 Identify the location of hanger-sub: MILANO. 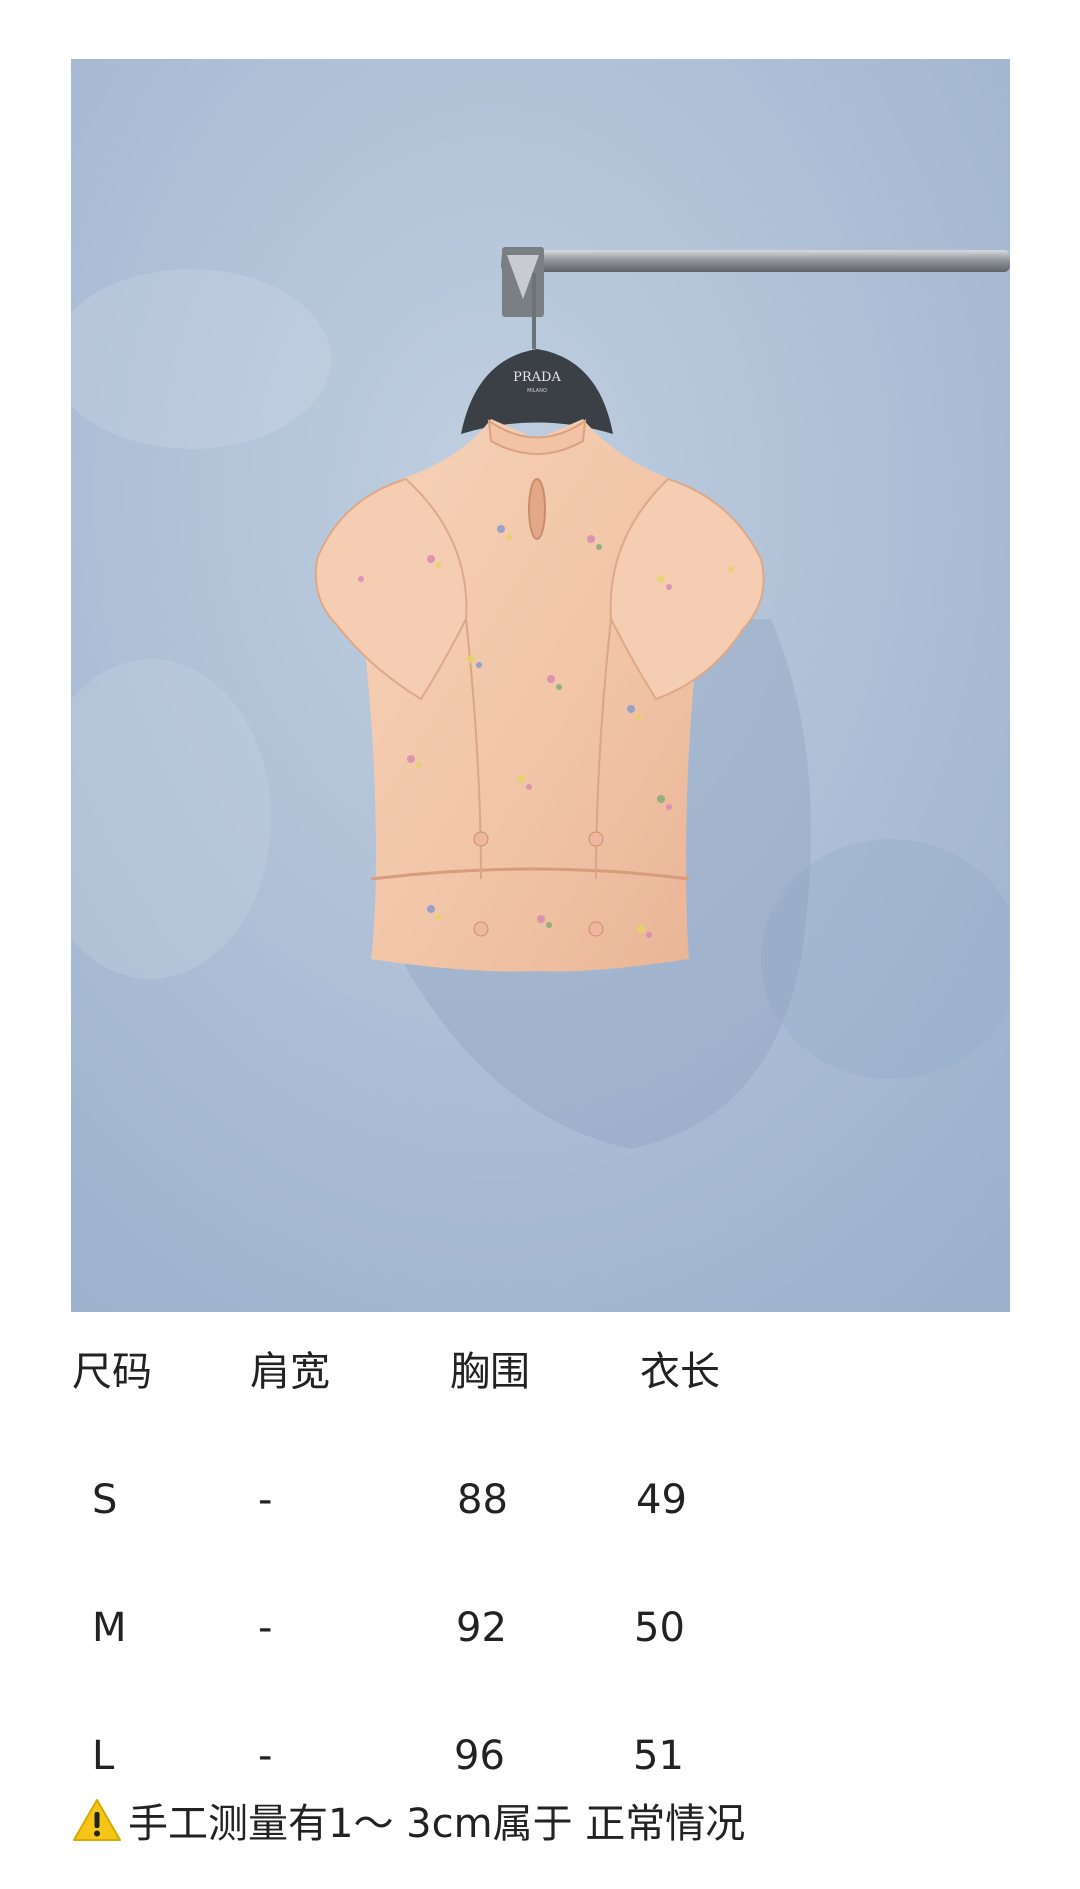
(537, 391).